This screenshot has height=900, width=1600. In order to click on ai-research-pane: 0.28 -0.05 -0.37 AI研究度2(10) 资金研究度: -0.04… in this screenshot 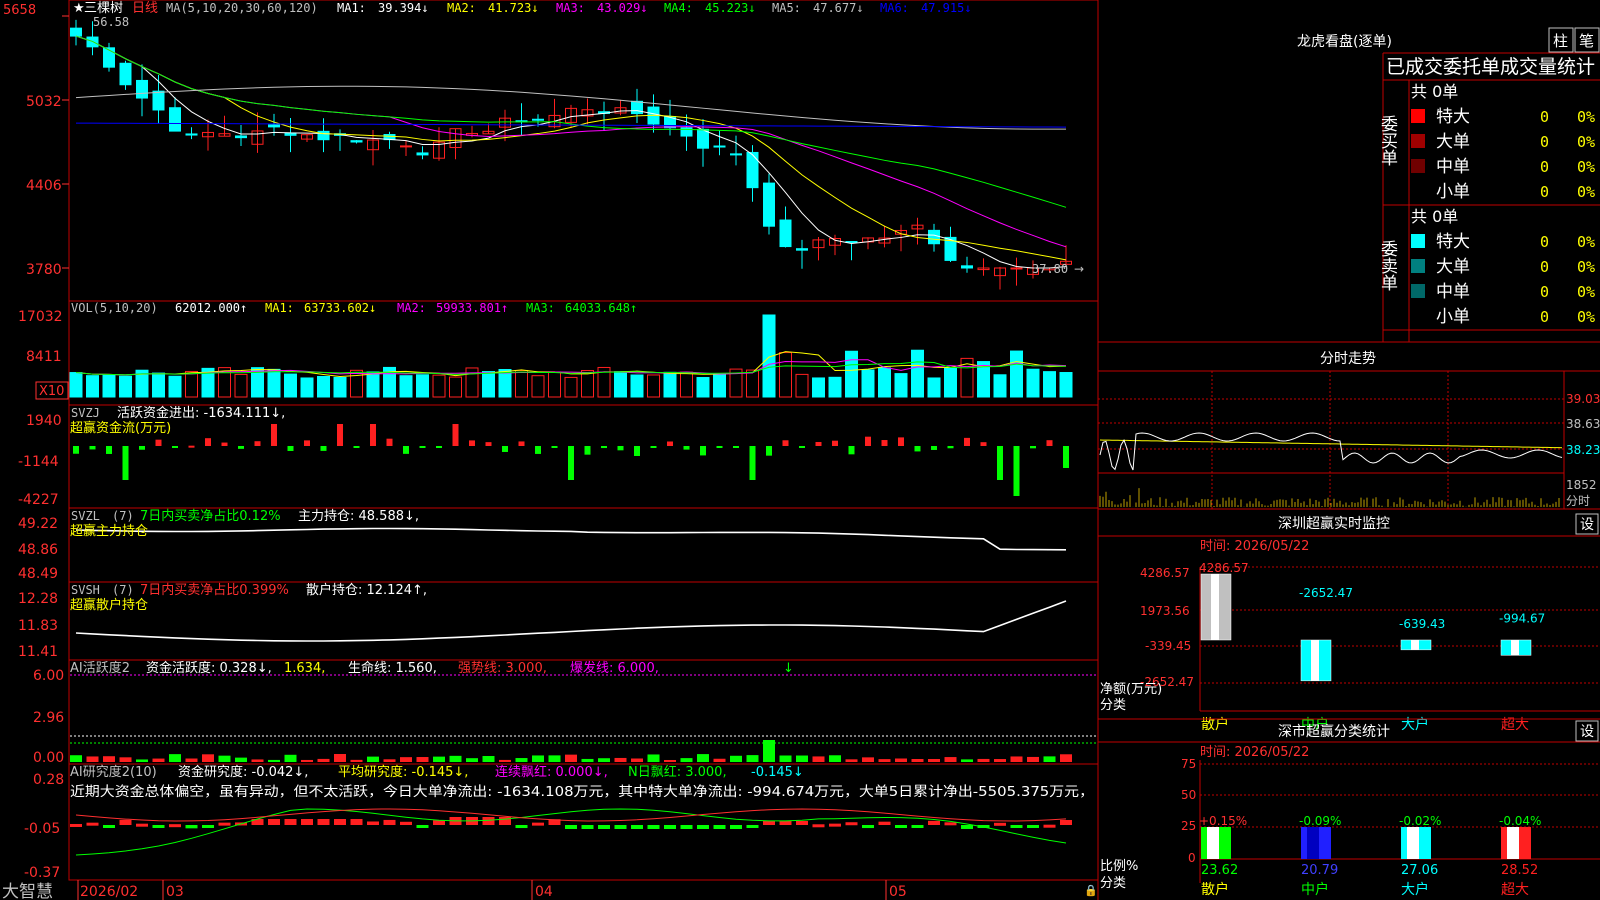, I will do `click(561, 822)`.